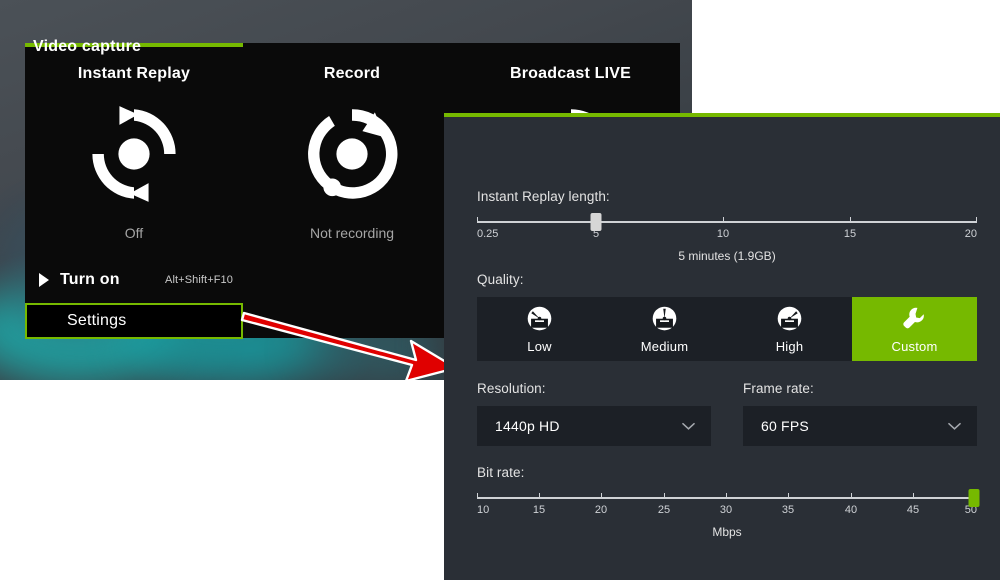  I want to click on tile-status: Not recording, so click(352, 233).